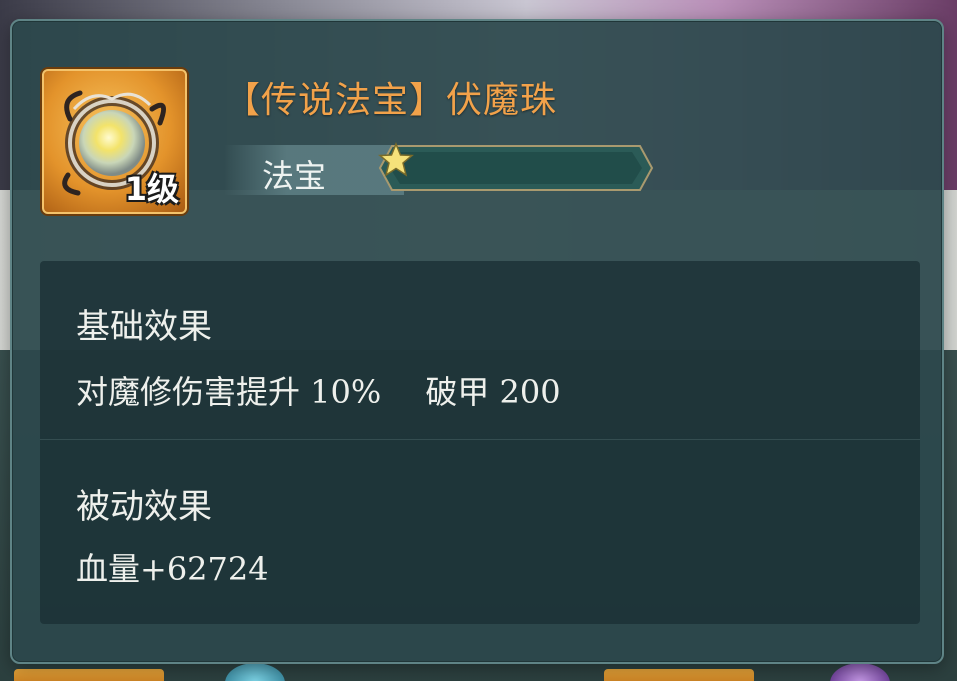 The image size is (957, 681). What do you see at coordinates (502, 100) in the screenshot?
I see `item-name: 伏魔珠` at bounding box center [502, 100].